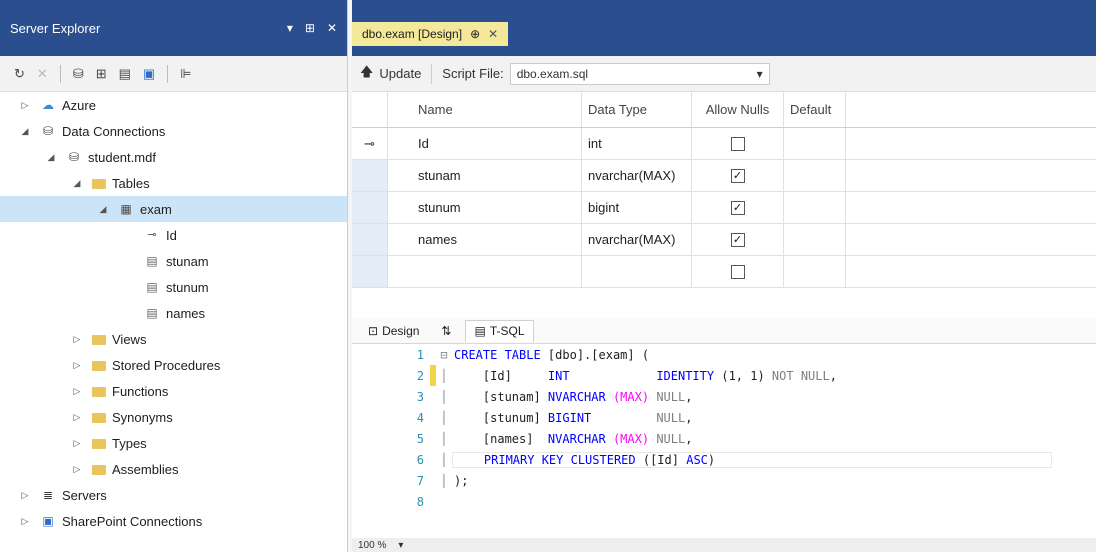 The width and height of the screenshot is (1096, 552). Describe the element at coordinates (149, 74) in the screenshot. I see `azure-connect-icon: ▣` at that location.